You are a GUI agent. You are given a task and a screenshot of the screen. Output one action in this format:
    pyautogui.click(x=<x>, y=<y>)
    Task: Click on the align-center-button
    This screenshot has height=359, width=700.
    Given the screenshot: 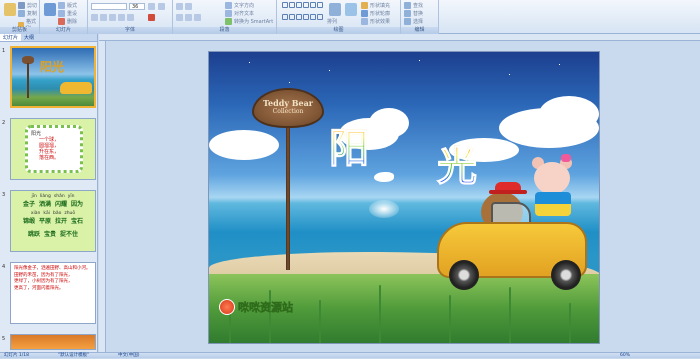 What is the action you would take?
    pyautogui.click(x=188, y=17)
    